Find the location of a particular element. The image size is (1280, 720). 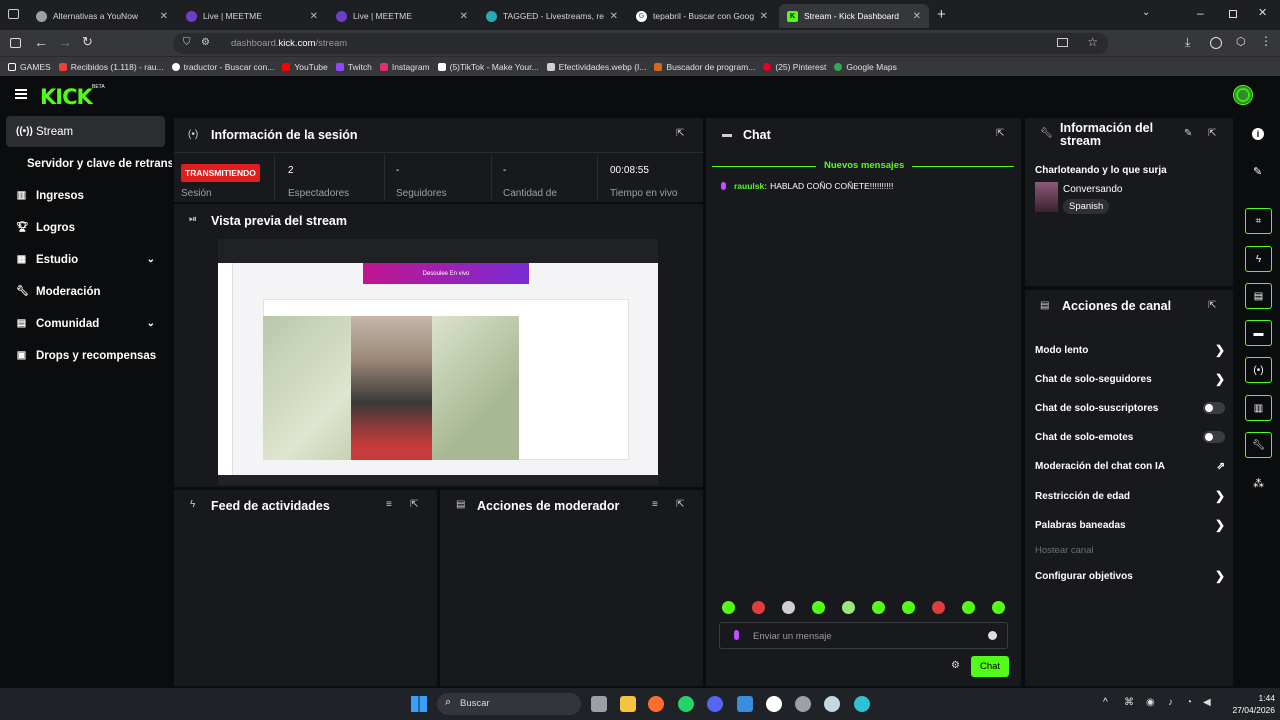

sidebar-item-achievements: 🏆︎ Logros is located at coordinates (85, 227).